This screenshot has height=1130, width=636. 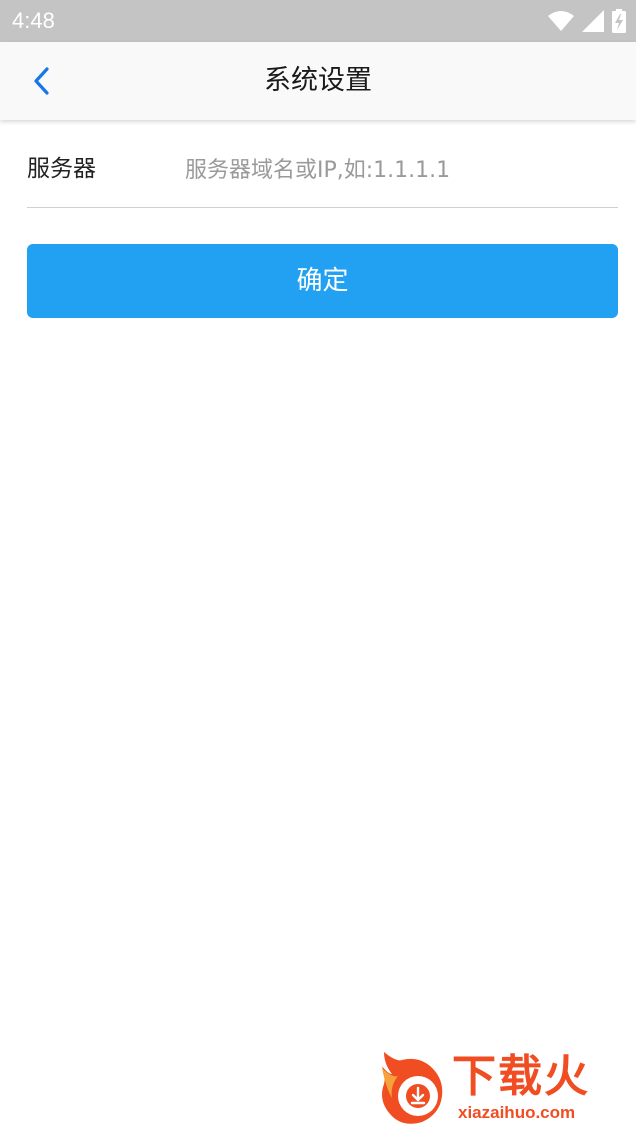 I want to click on status-icons, so click(x=587, y=21).